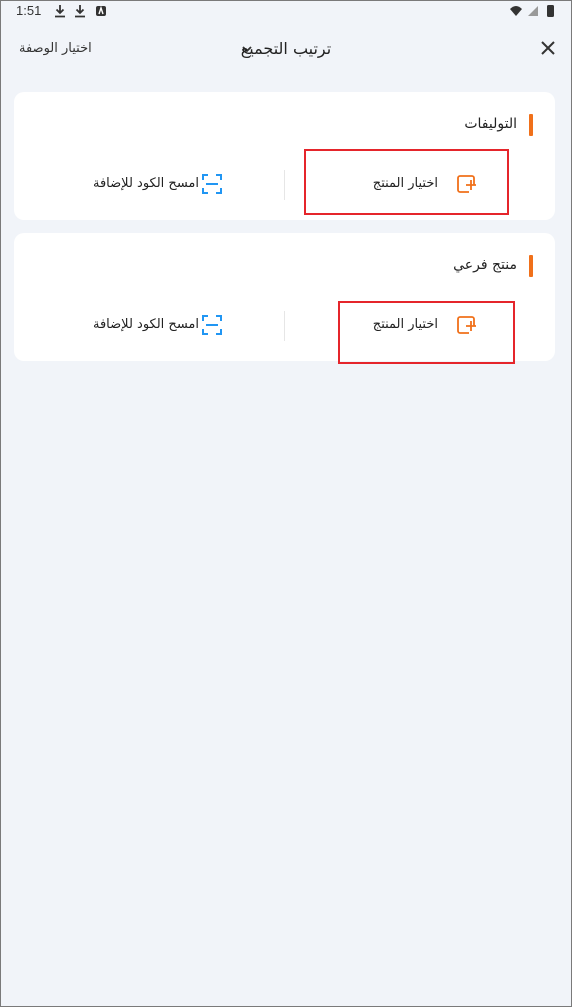  Describe the element at coordinates (286, 12) in the screenshot. I see `status-bar: 1:51` at that location.